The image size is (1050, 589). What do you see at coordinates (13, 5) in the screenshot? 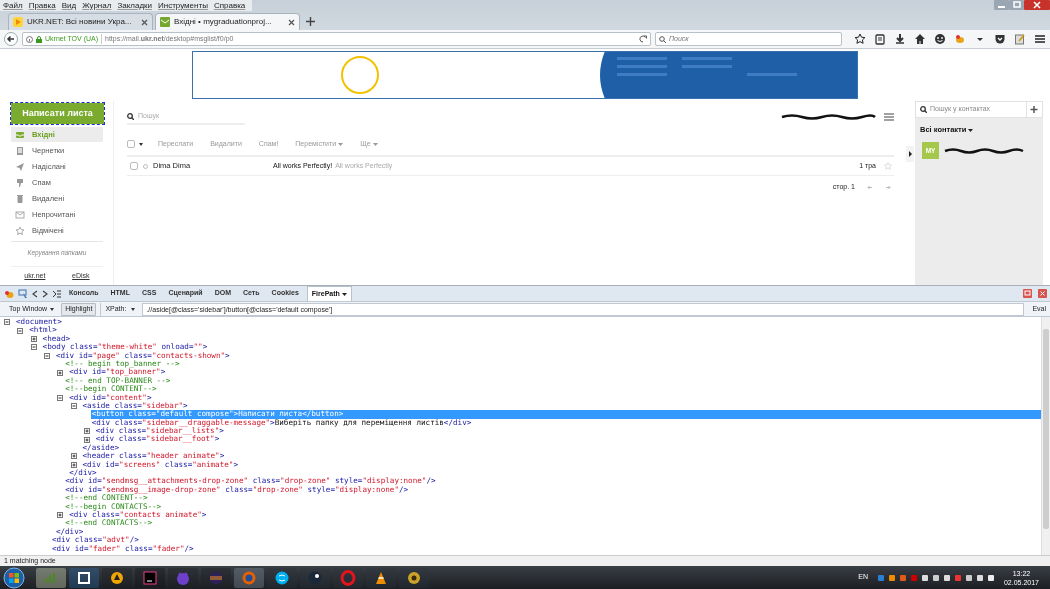
I see `menu-item: Файл` at bounding box center [13, 5].